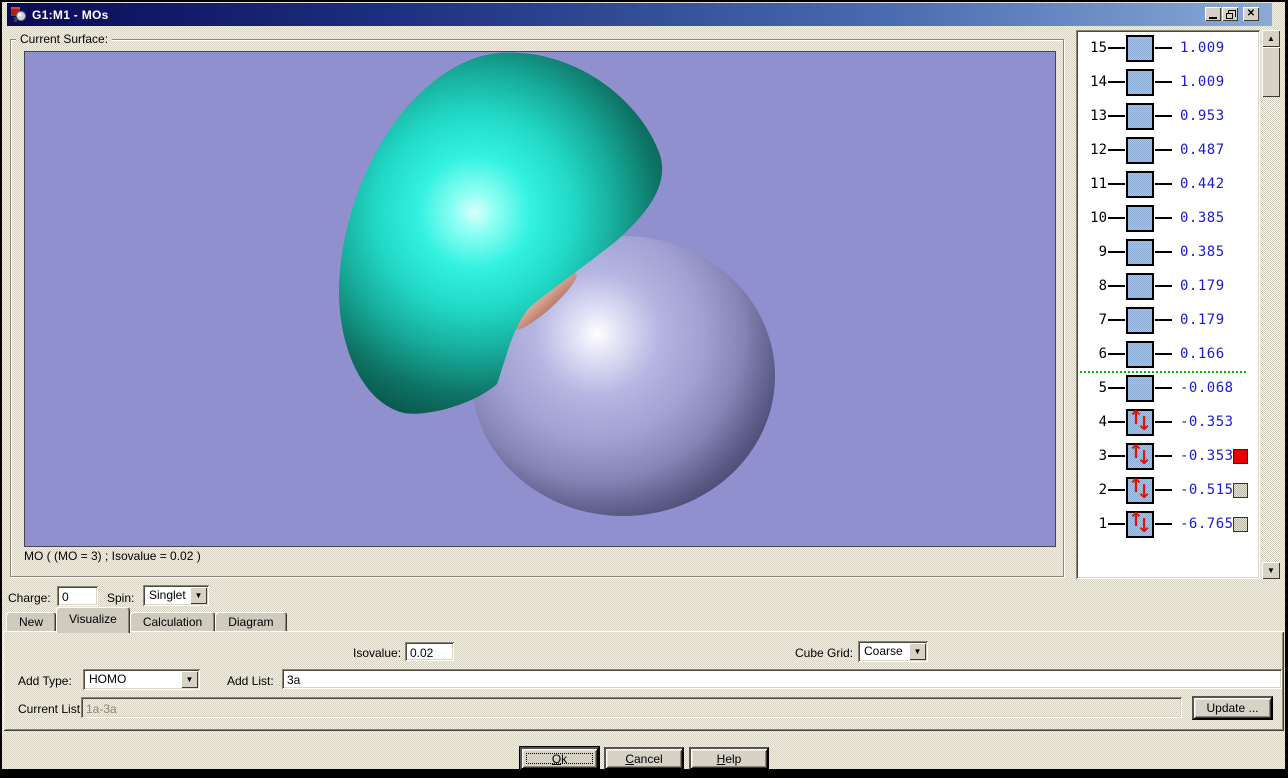  I want to click on mo-level-row-8: 8 0.179, so click(1168, 286).